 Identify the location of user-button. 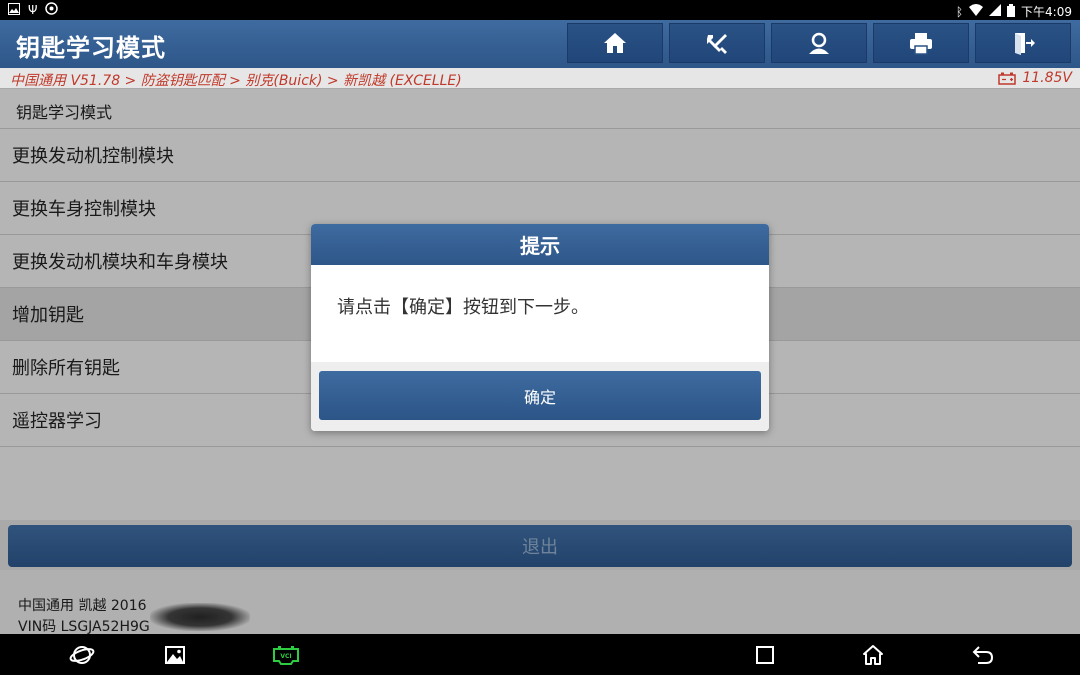
(819, 43).